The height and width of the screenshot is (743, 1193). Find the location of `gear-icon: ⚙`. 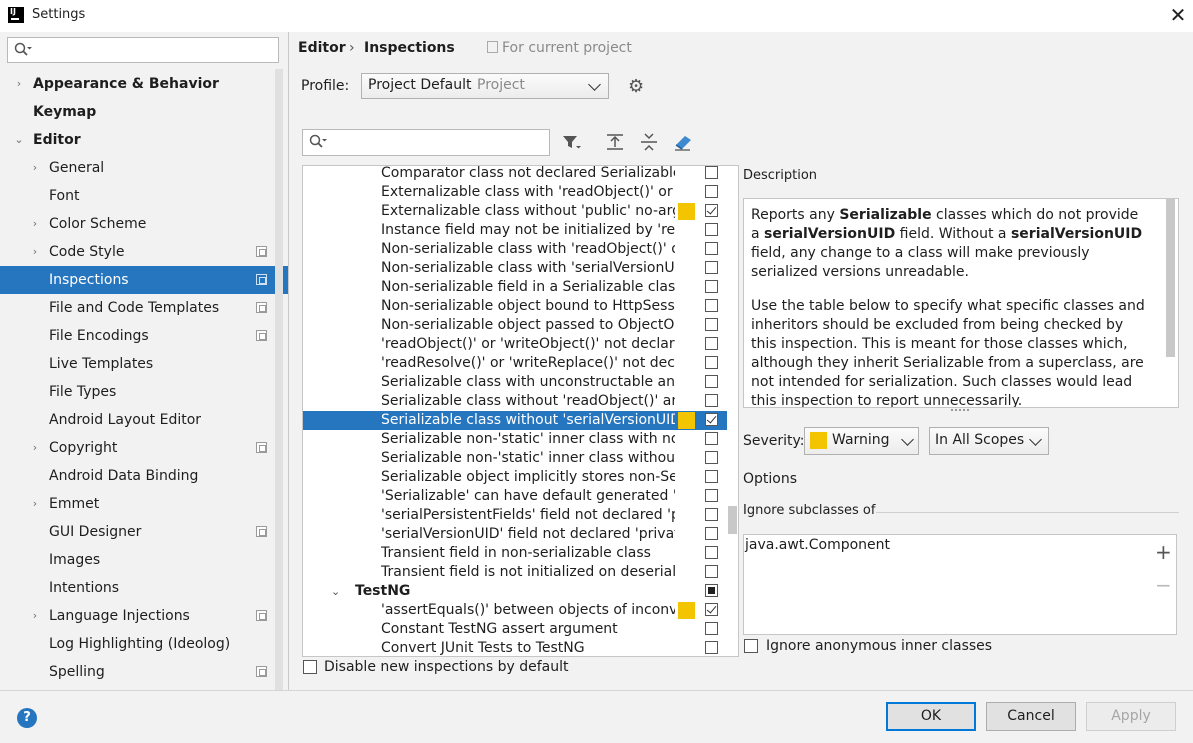

gear-icon: ⚙ is located at coordinates (637, 87).